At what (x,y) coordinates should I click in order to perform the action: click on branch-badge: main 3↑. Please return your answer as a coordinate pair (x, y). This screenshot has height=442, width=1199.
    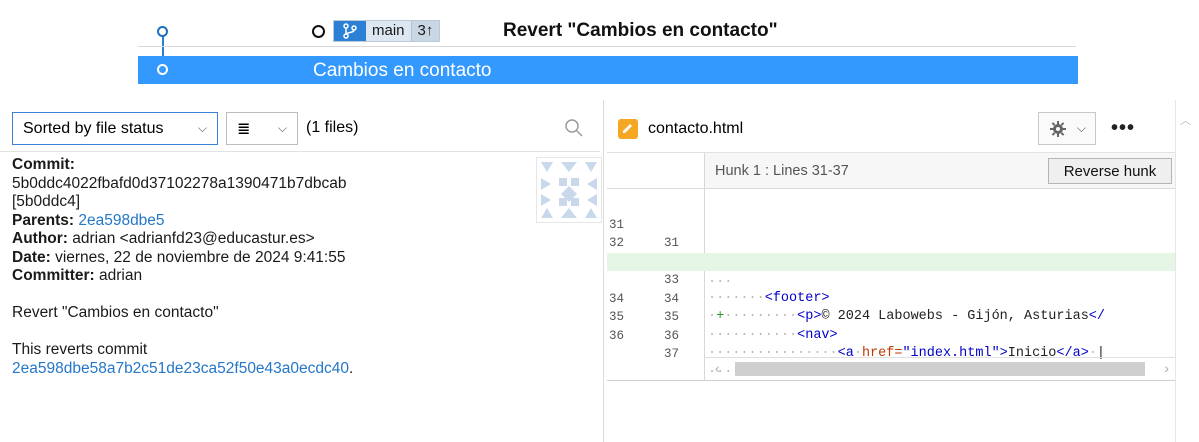
    Looking at the image, I should click on (387, 31).